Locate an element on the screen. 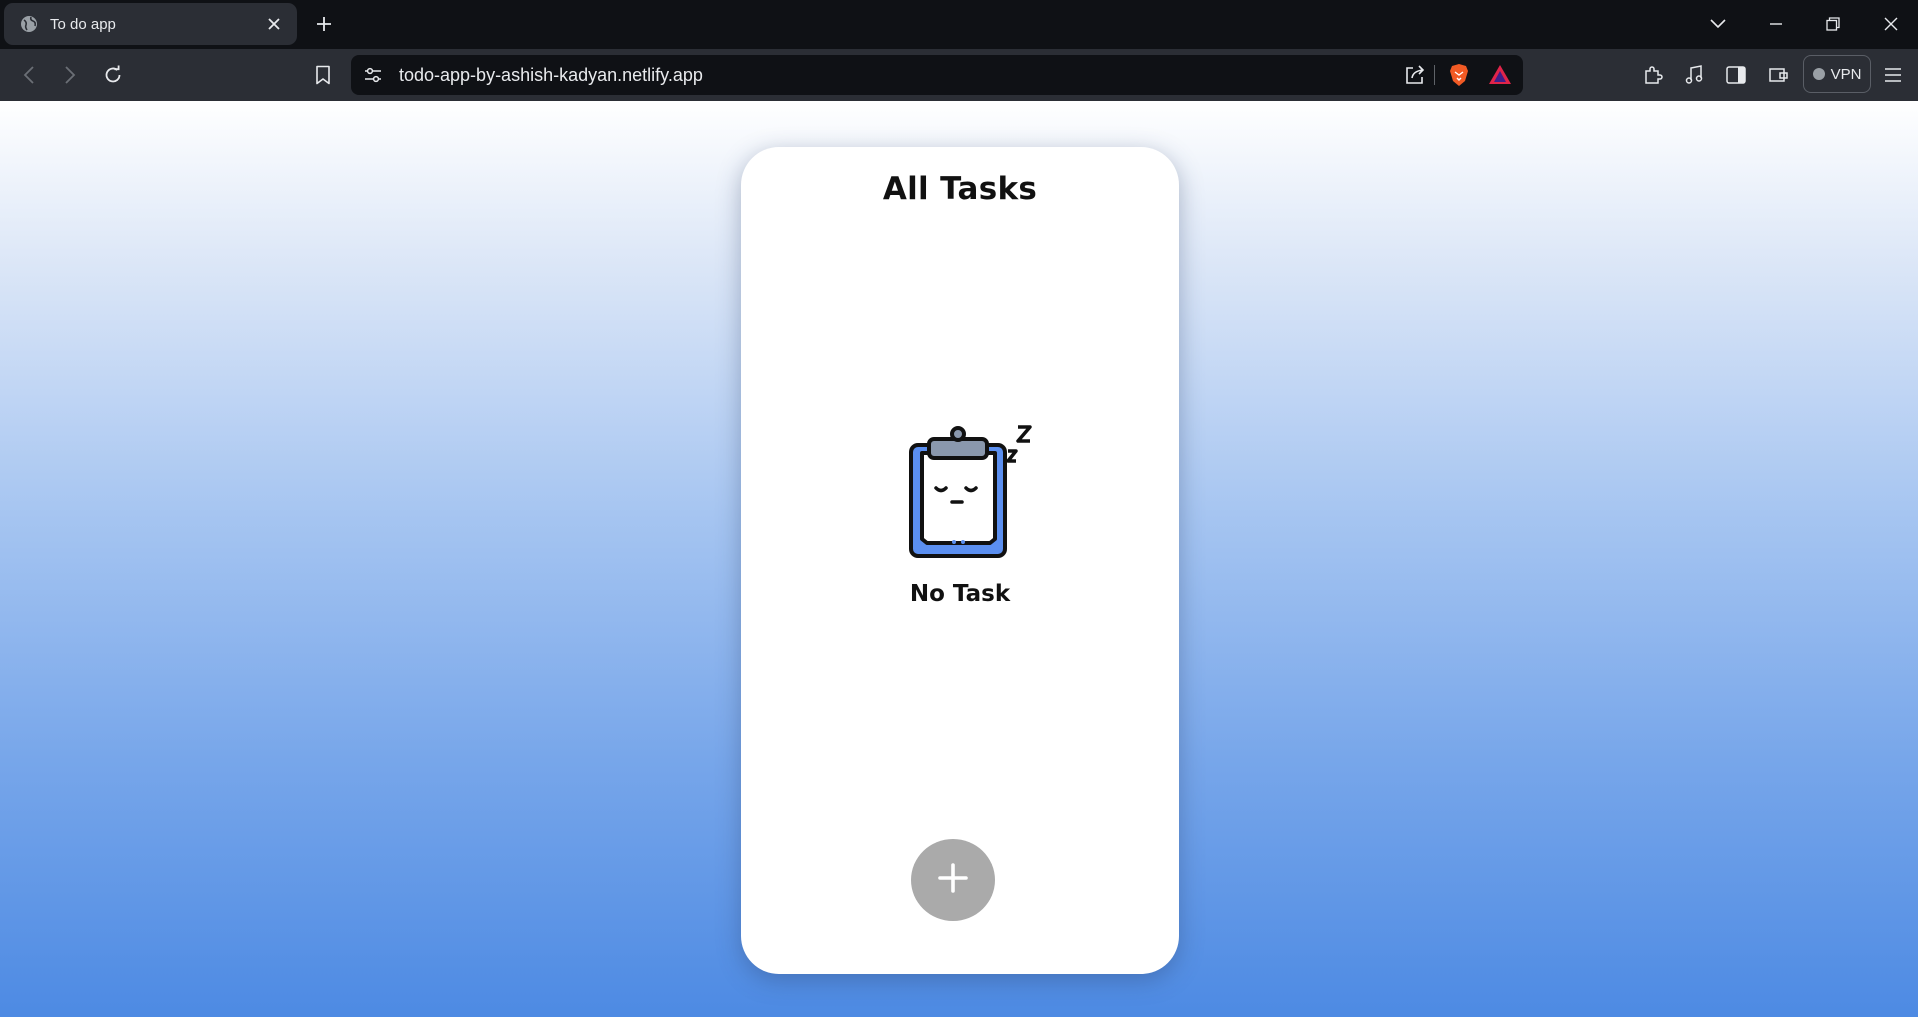  sidebar-toggle-icon is located at coordinates (1736, 75).